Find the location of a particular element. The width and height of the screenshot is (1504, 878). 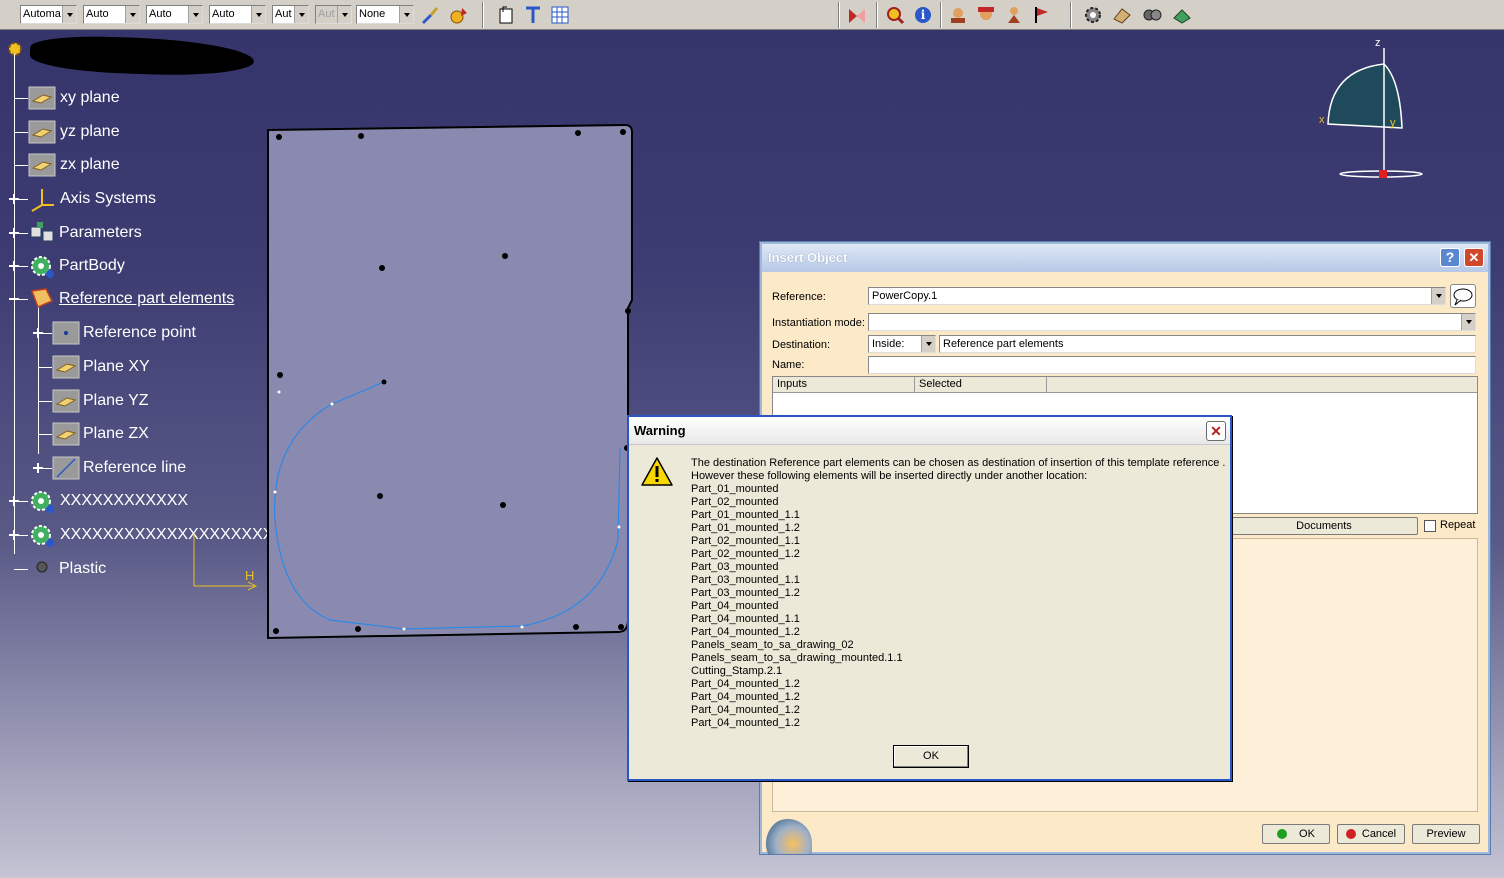

tree-node-label: Axis Systems is located at coordinates (108, 199).